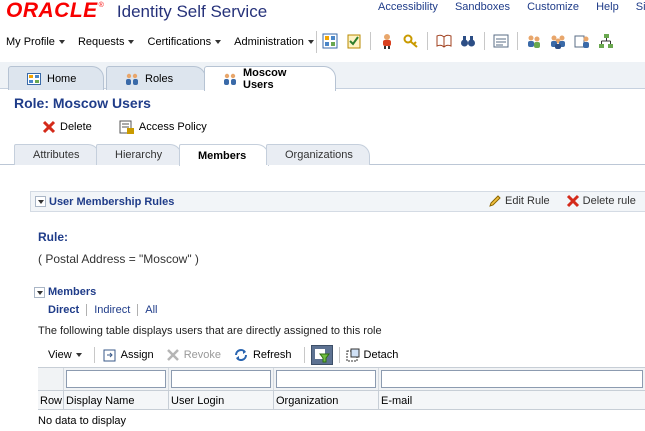 The width and height of the screenshot is (645, 431). What do you see at coordinates (354, 41) in the screenshot?
I see `checklist-icon` at bounding box center [354, 41].